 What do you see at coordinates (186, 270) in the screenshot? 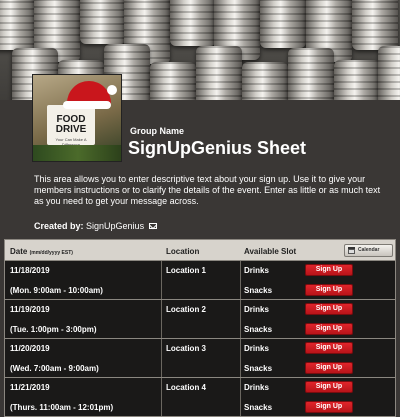
I see `row-location: Location 1` at bounding box center [186, 270].